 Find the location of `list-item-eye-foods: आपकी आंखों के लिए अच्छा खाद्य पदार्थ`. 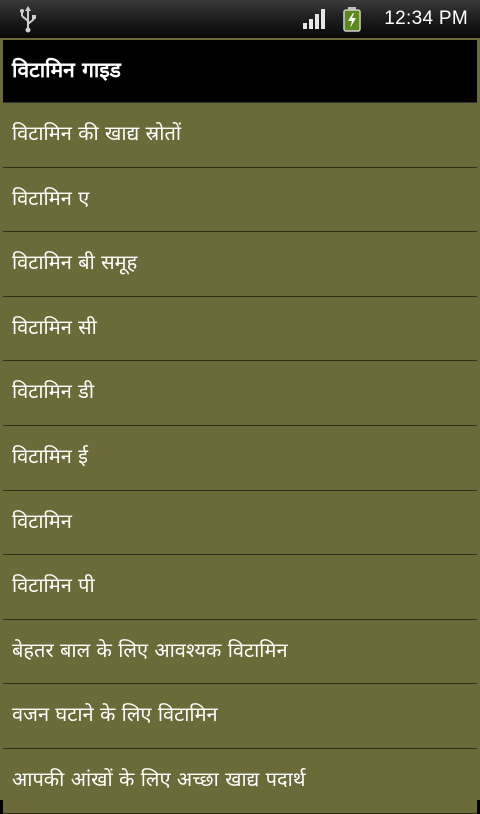

list-item-eye-foods: आपकी आंखों के लिए अच्छा खाद्य पदार्थ is located at coordinates (240, 781).